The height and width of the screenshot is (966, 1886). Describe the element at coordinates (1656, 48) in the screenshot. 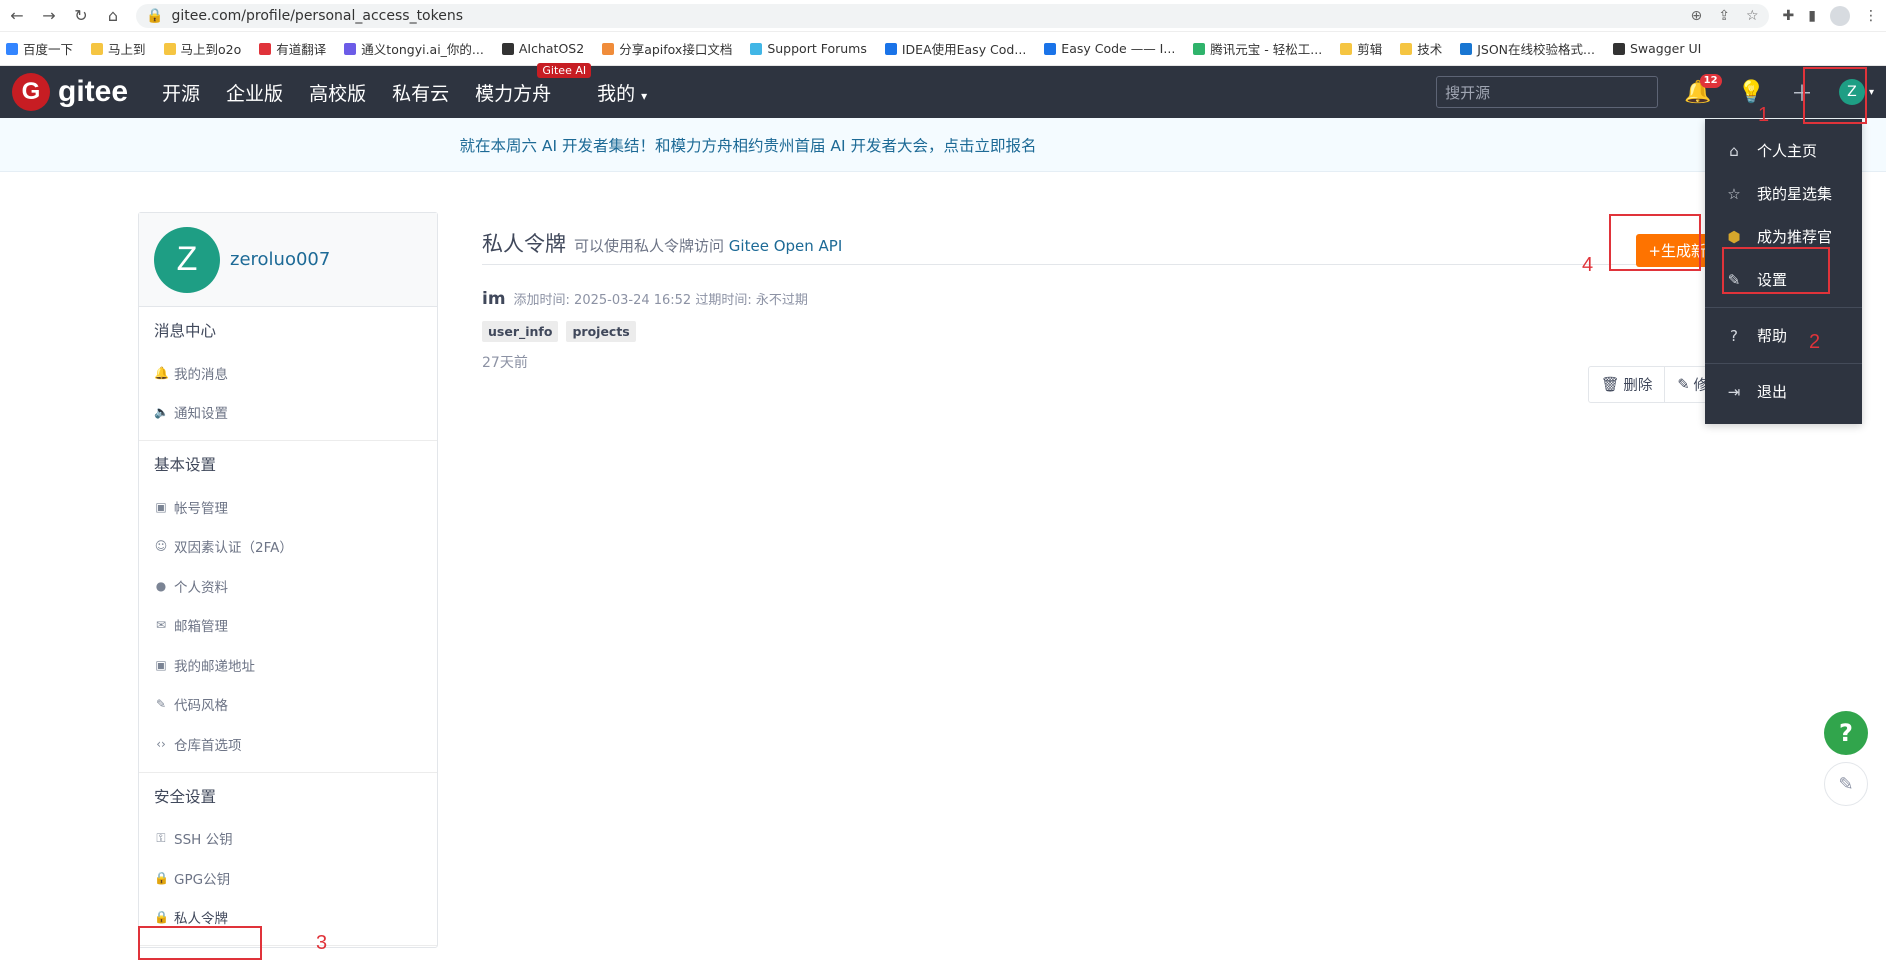

I see `bookmark-item: Swagger UI` at that location.